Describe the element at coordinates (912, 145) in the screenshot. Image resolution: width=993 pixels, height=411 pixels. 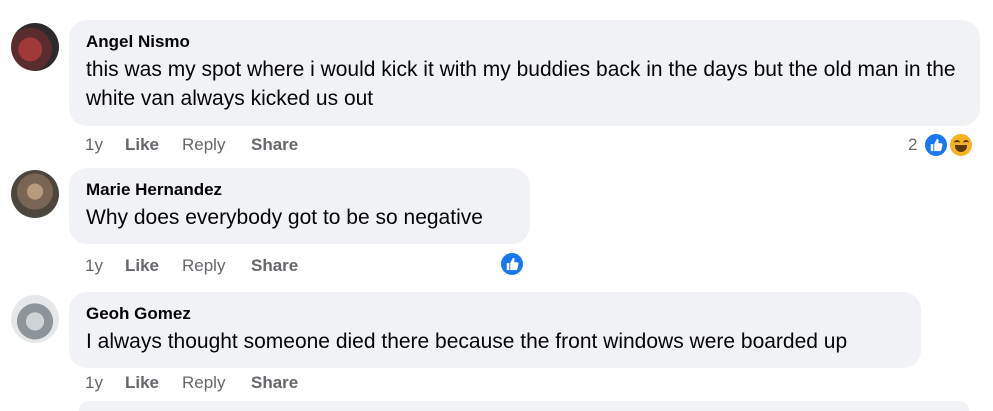
I see `reaction-count: 2` at that location.